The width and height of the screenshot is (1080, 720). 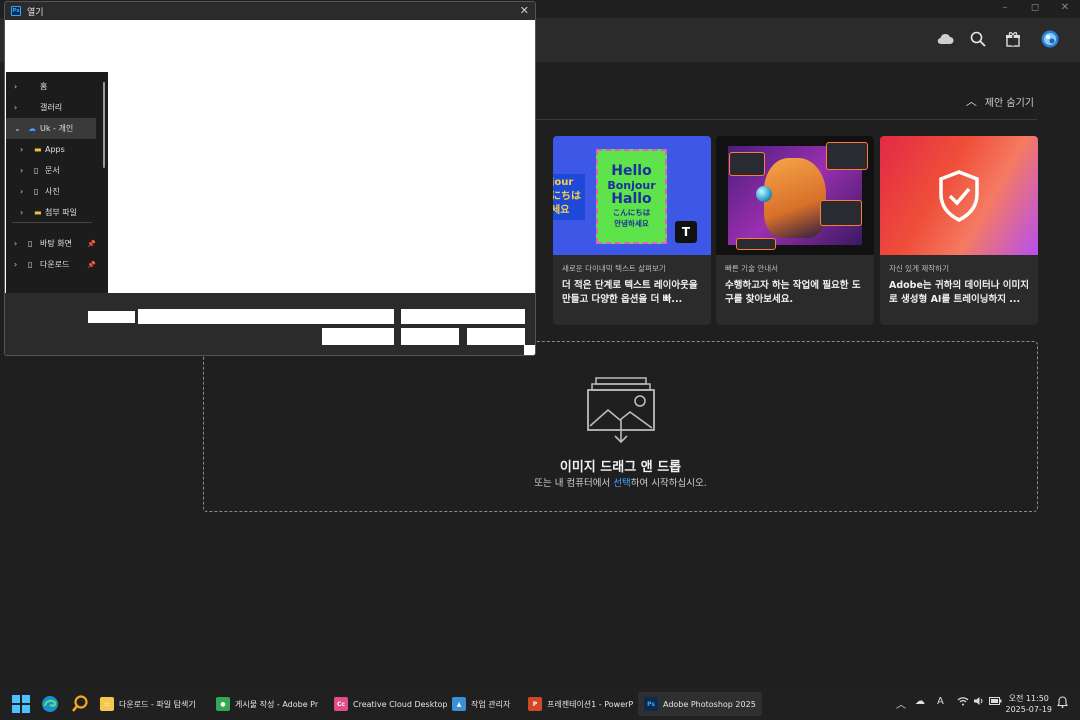 What do you see at coordinates (979, 702) in the screenshot?
I see `volume-icon` at bounding box center [979, 702].